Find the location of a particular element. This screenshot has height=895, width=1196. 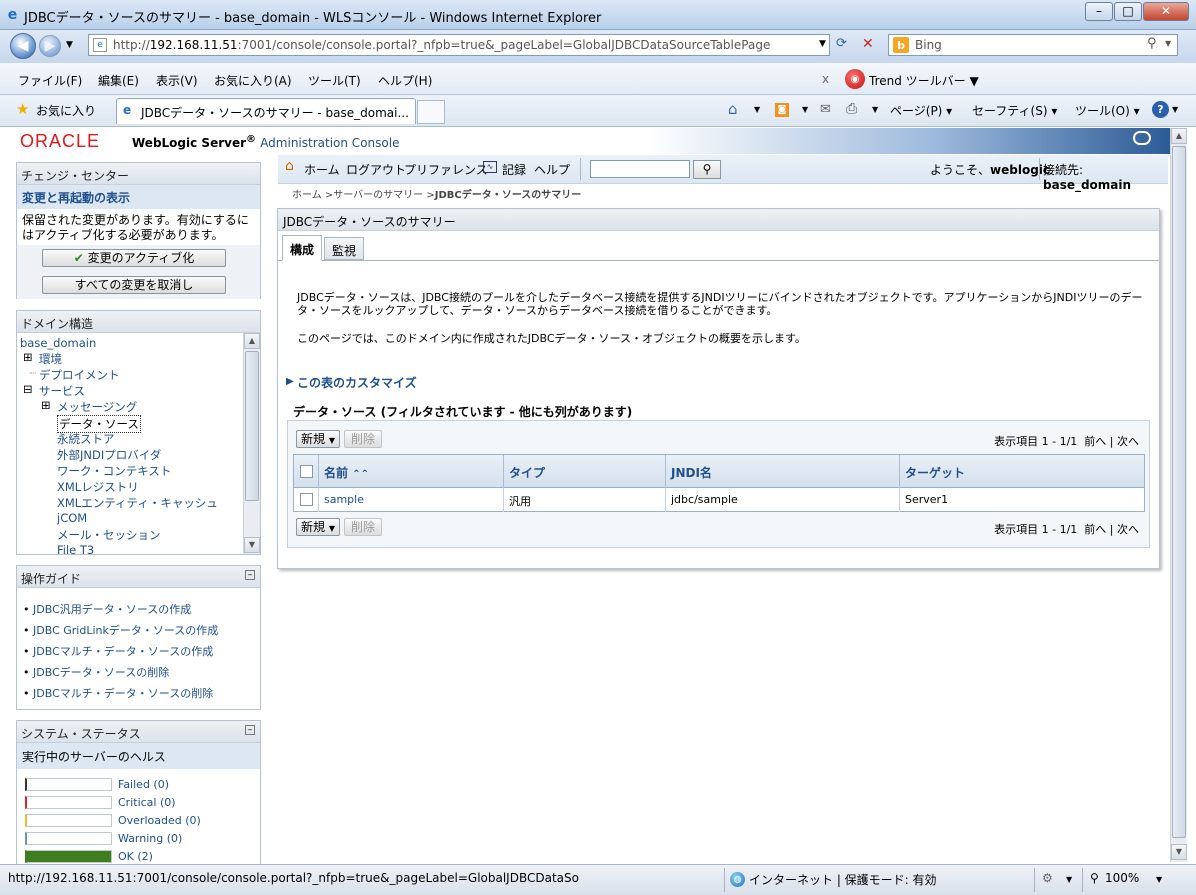

tree-item-messaging: メッセージング is located at coordinates (97, 407).